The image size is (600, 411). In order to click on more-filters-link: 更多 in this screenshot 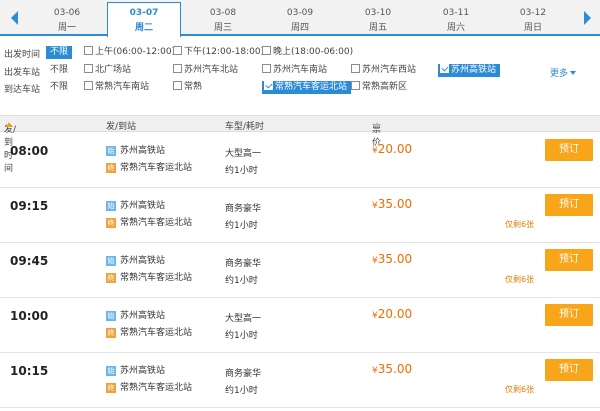, I will do `click(563, 72)`.